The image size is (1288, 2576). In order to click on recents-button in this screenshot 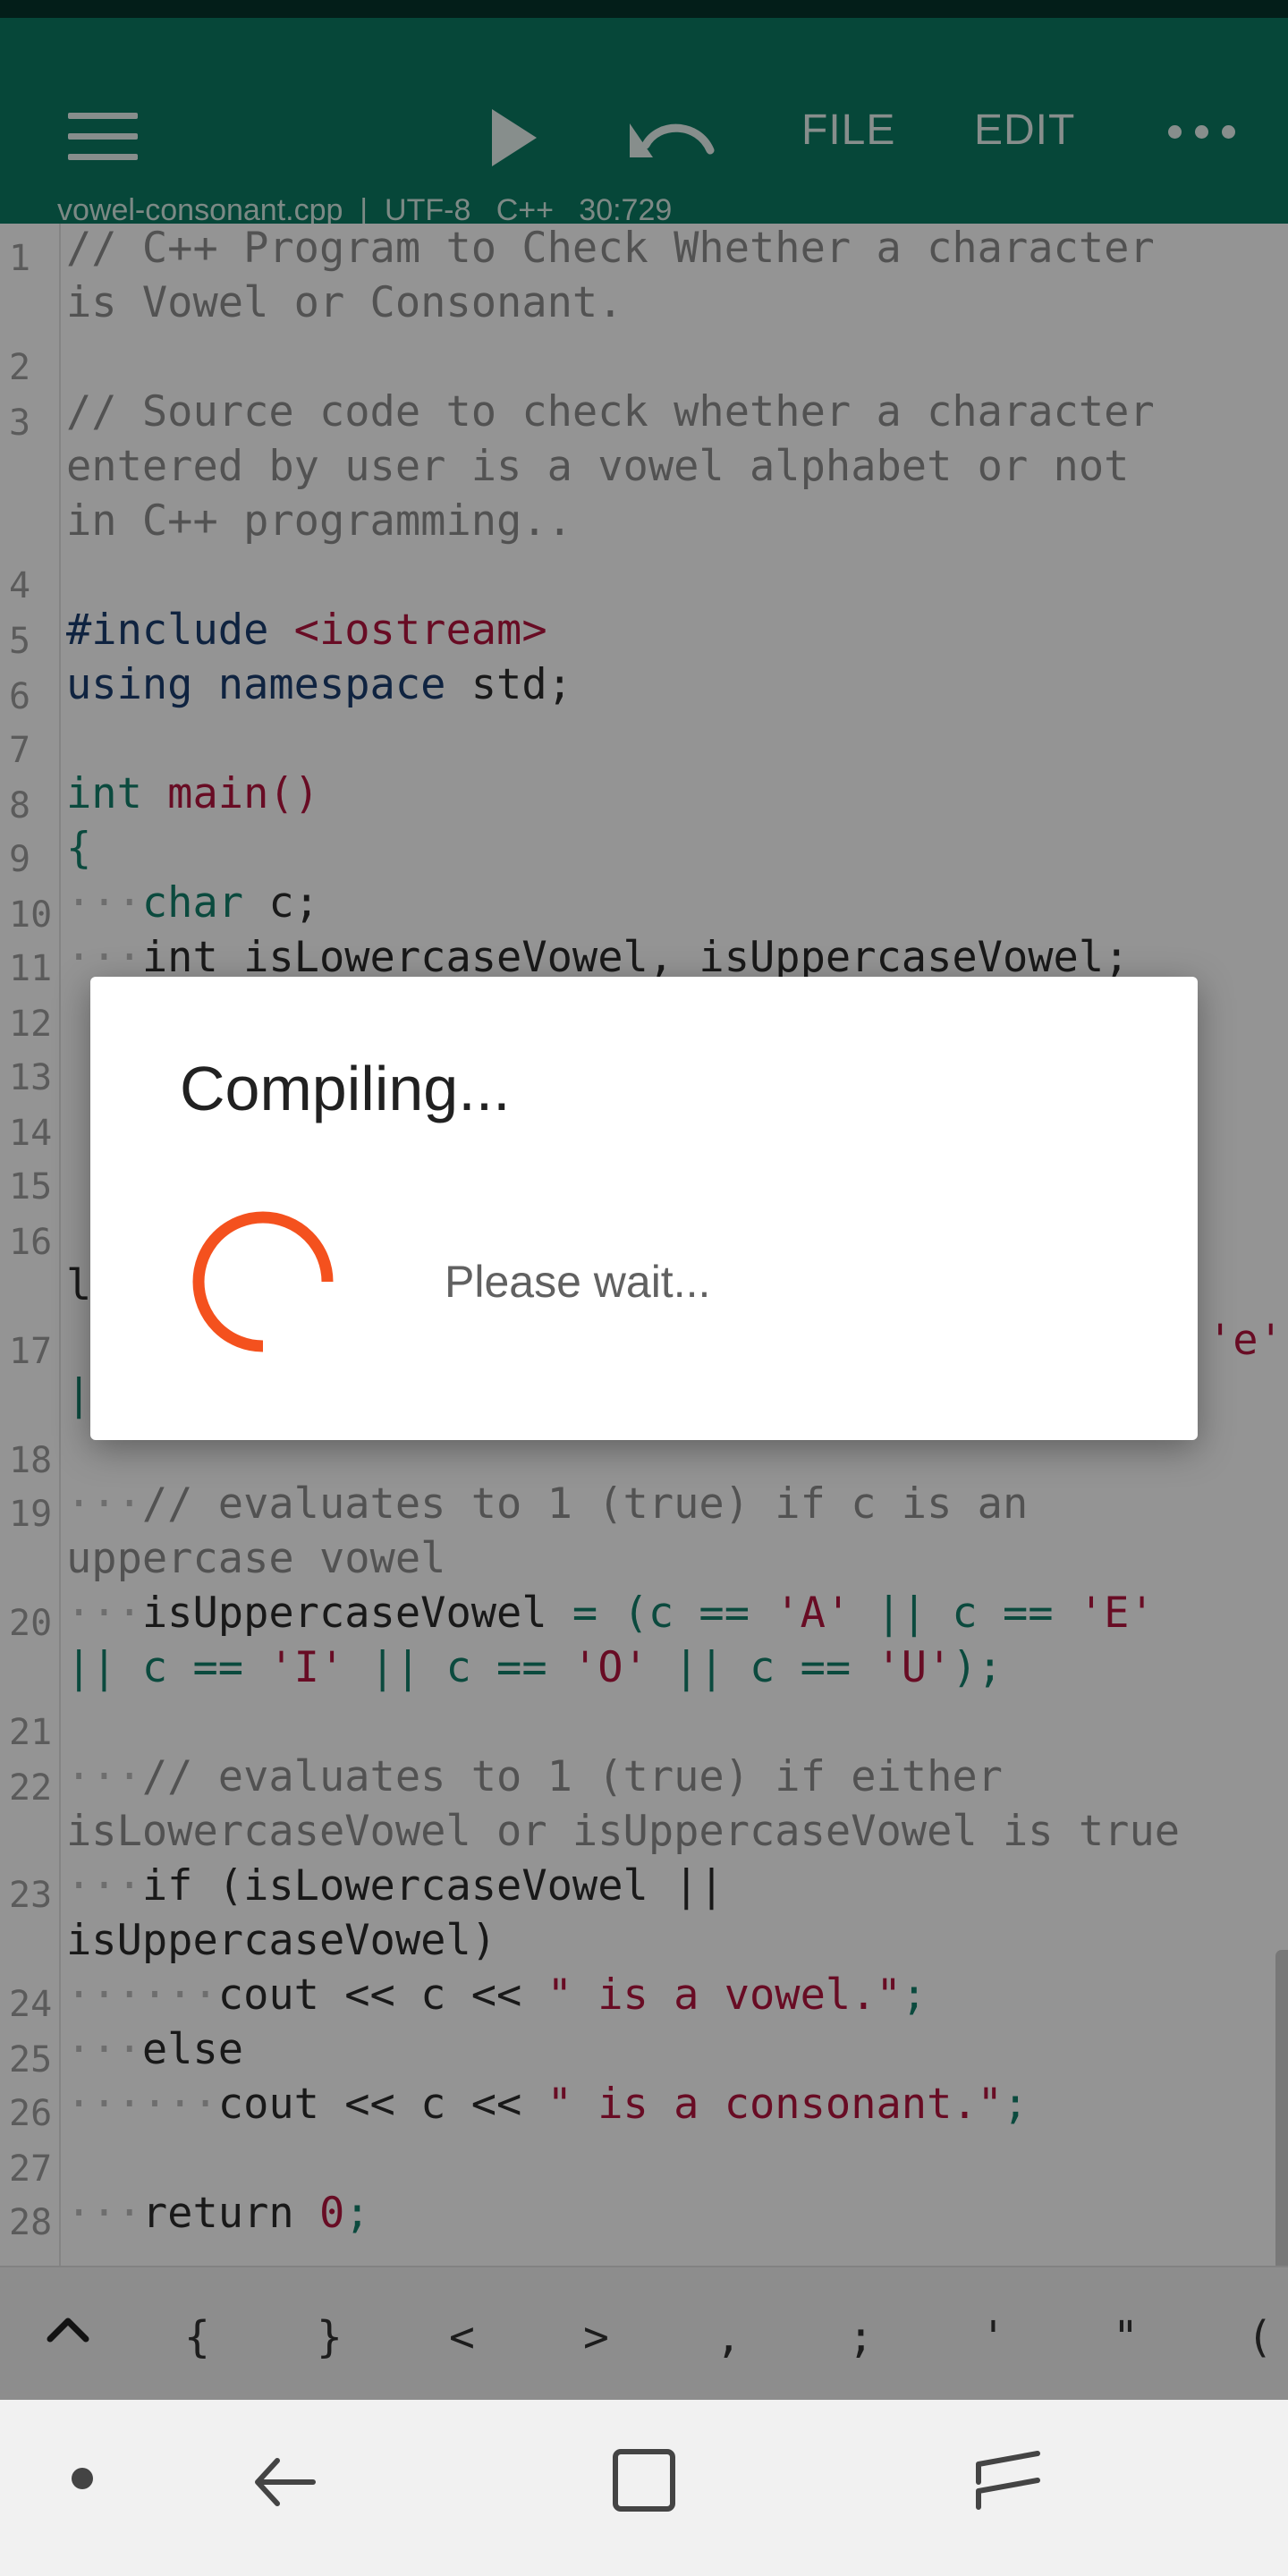, I will do `click(1006, 2480)`.